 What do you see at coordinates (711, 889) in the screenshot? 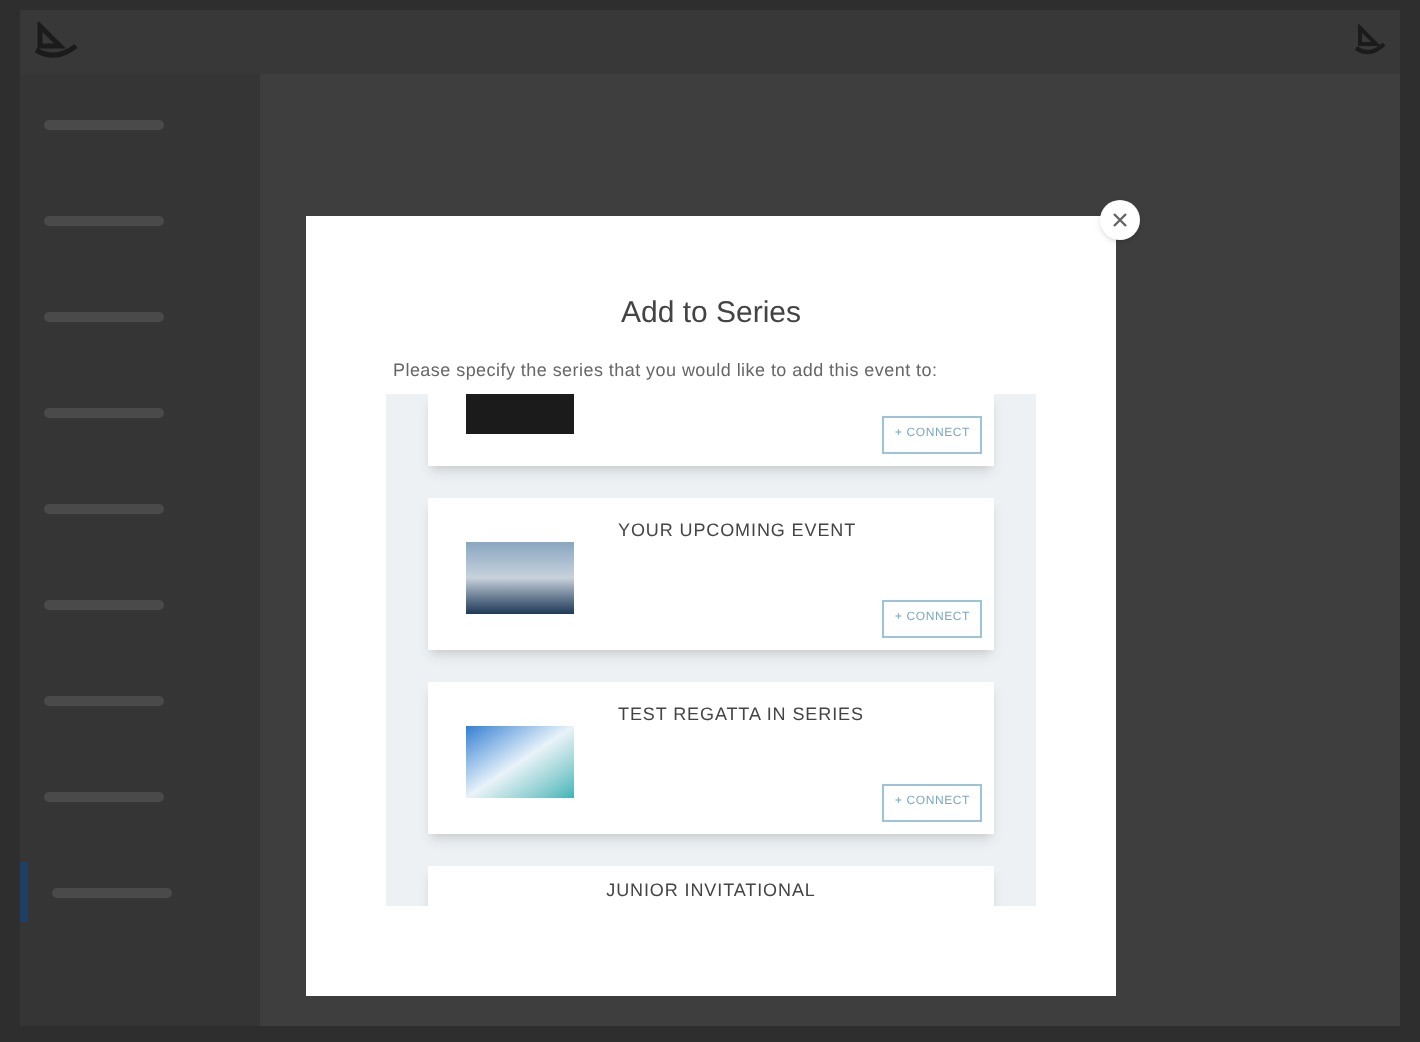
I see `series-name: JUNIOR INVITATIONAL` at bounding box center [711, 889].